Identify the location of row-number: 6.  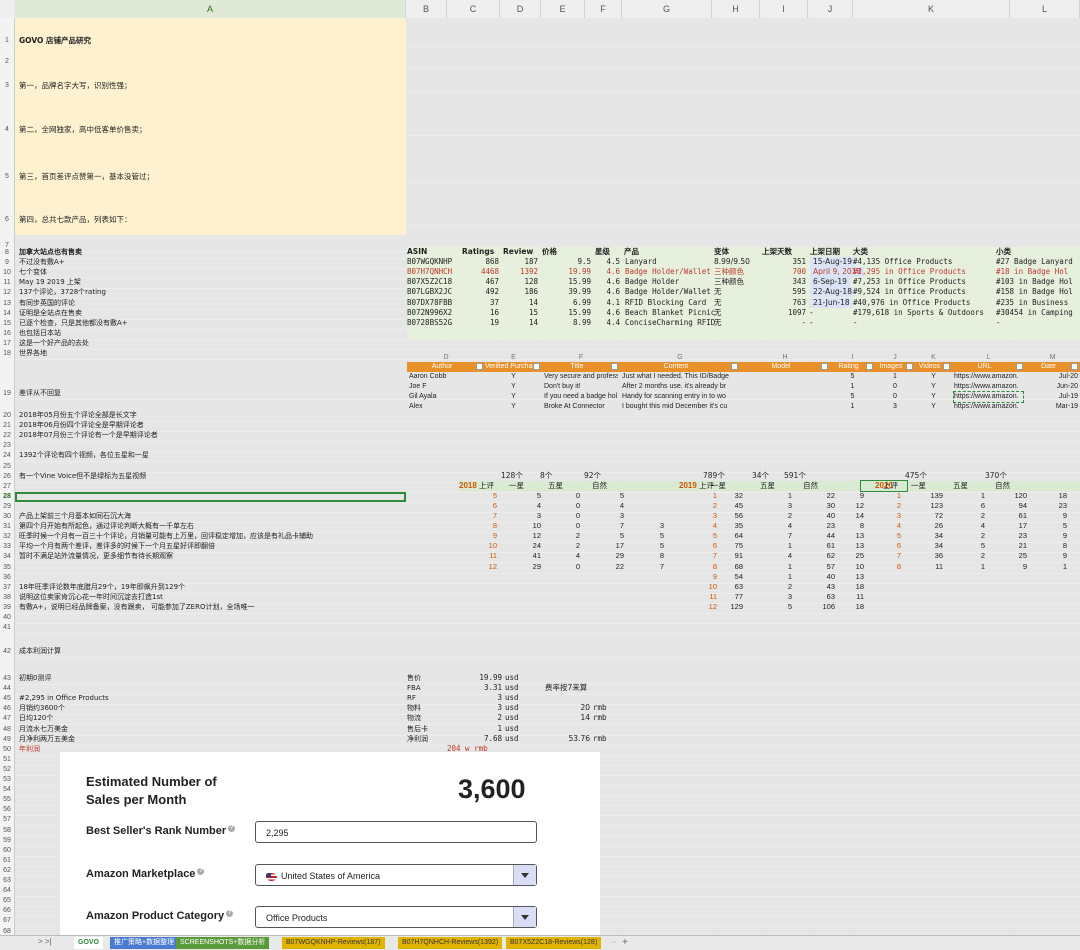
(7, 219).